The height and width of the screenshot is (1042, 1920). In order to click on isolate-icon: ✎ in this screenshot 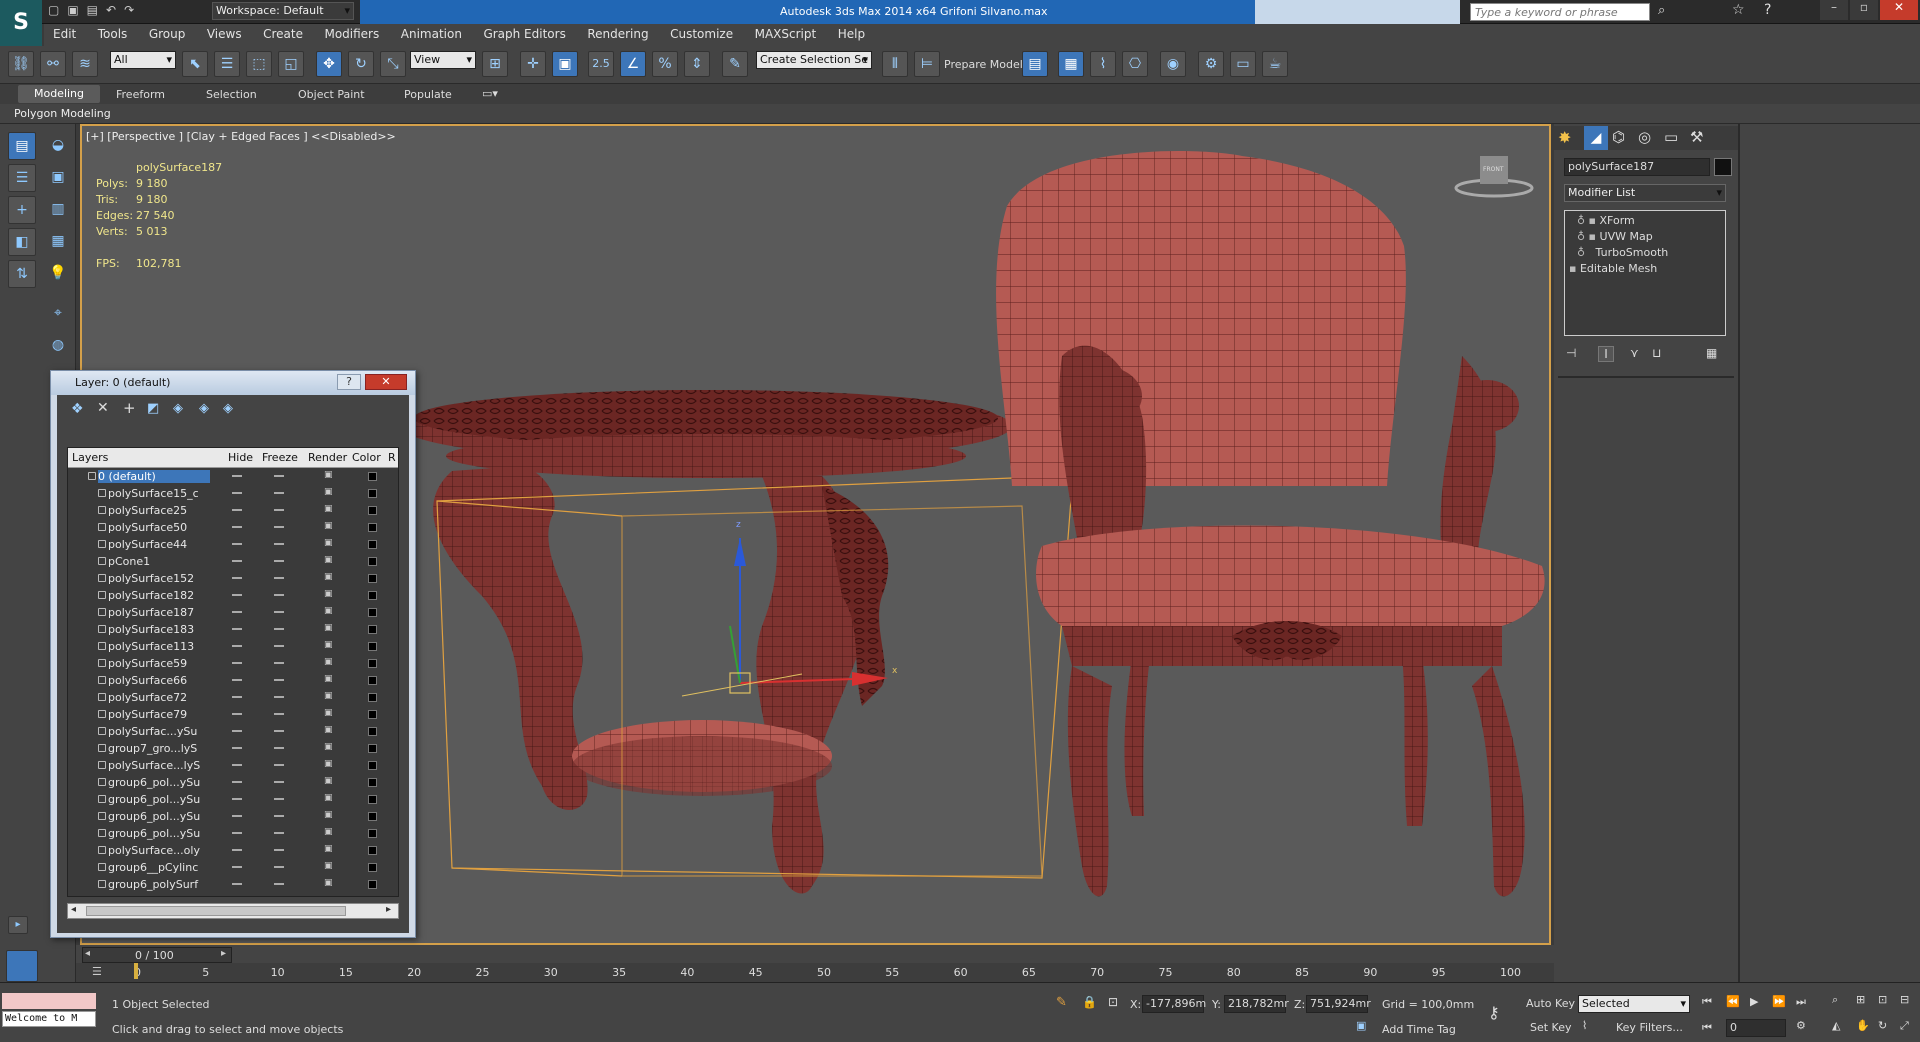, I will do `click(1061, 1002)`.